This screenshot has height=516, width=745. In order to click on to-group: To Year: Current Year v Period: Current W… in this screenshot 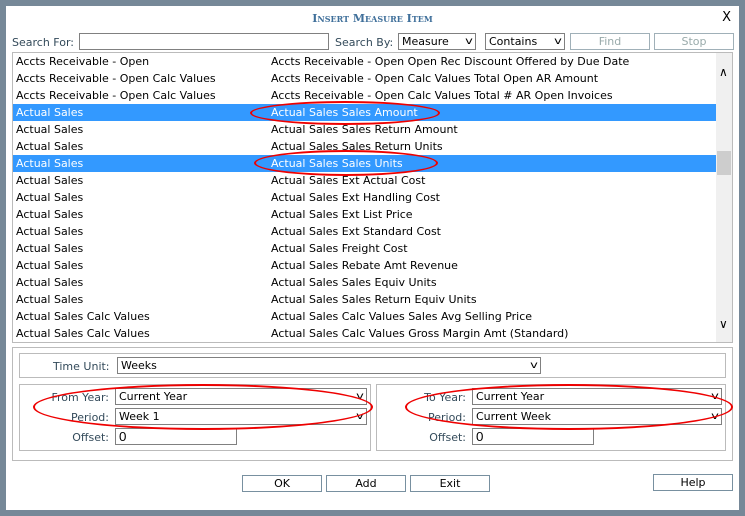, I will do `click(551, 417)`.